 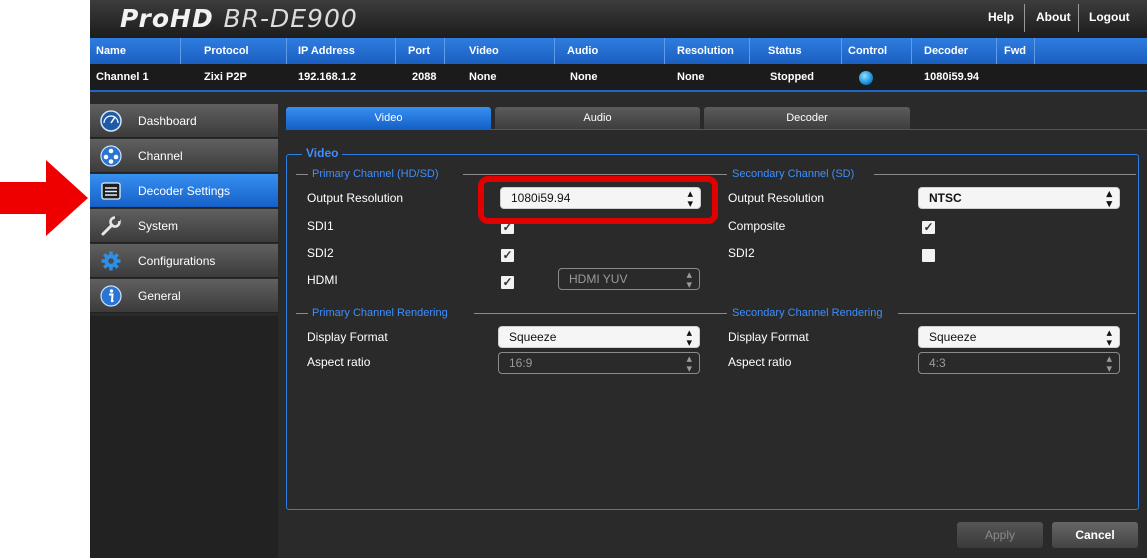 I want to click on col-name: Name, so click(x=111, y=51).